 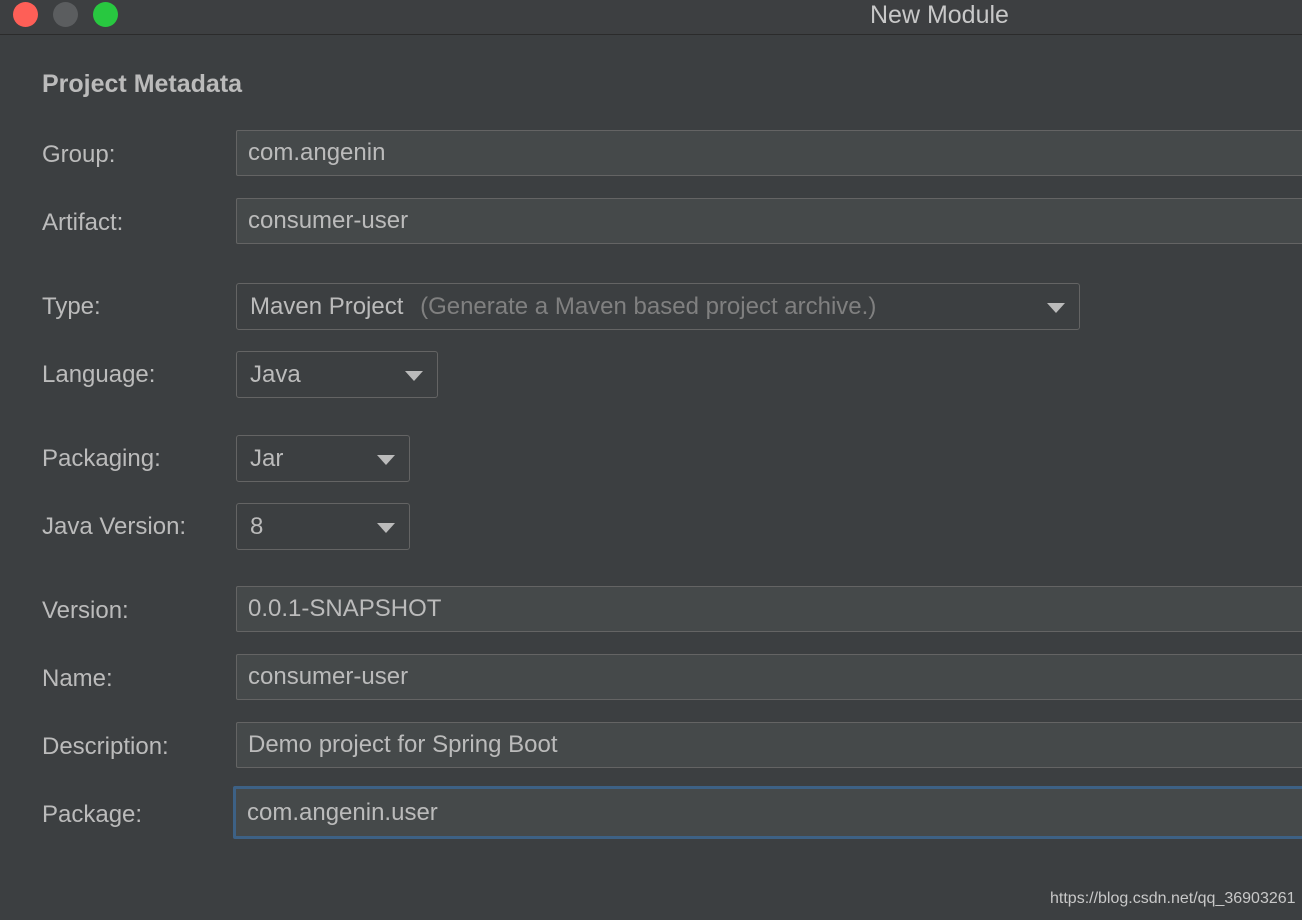 I want to click on language-label: Language:, so click(x=99, y=374).